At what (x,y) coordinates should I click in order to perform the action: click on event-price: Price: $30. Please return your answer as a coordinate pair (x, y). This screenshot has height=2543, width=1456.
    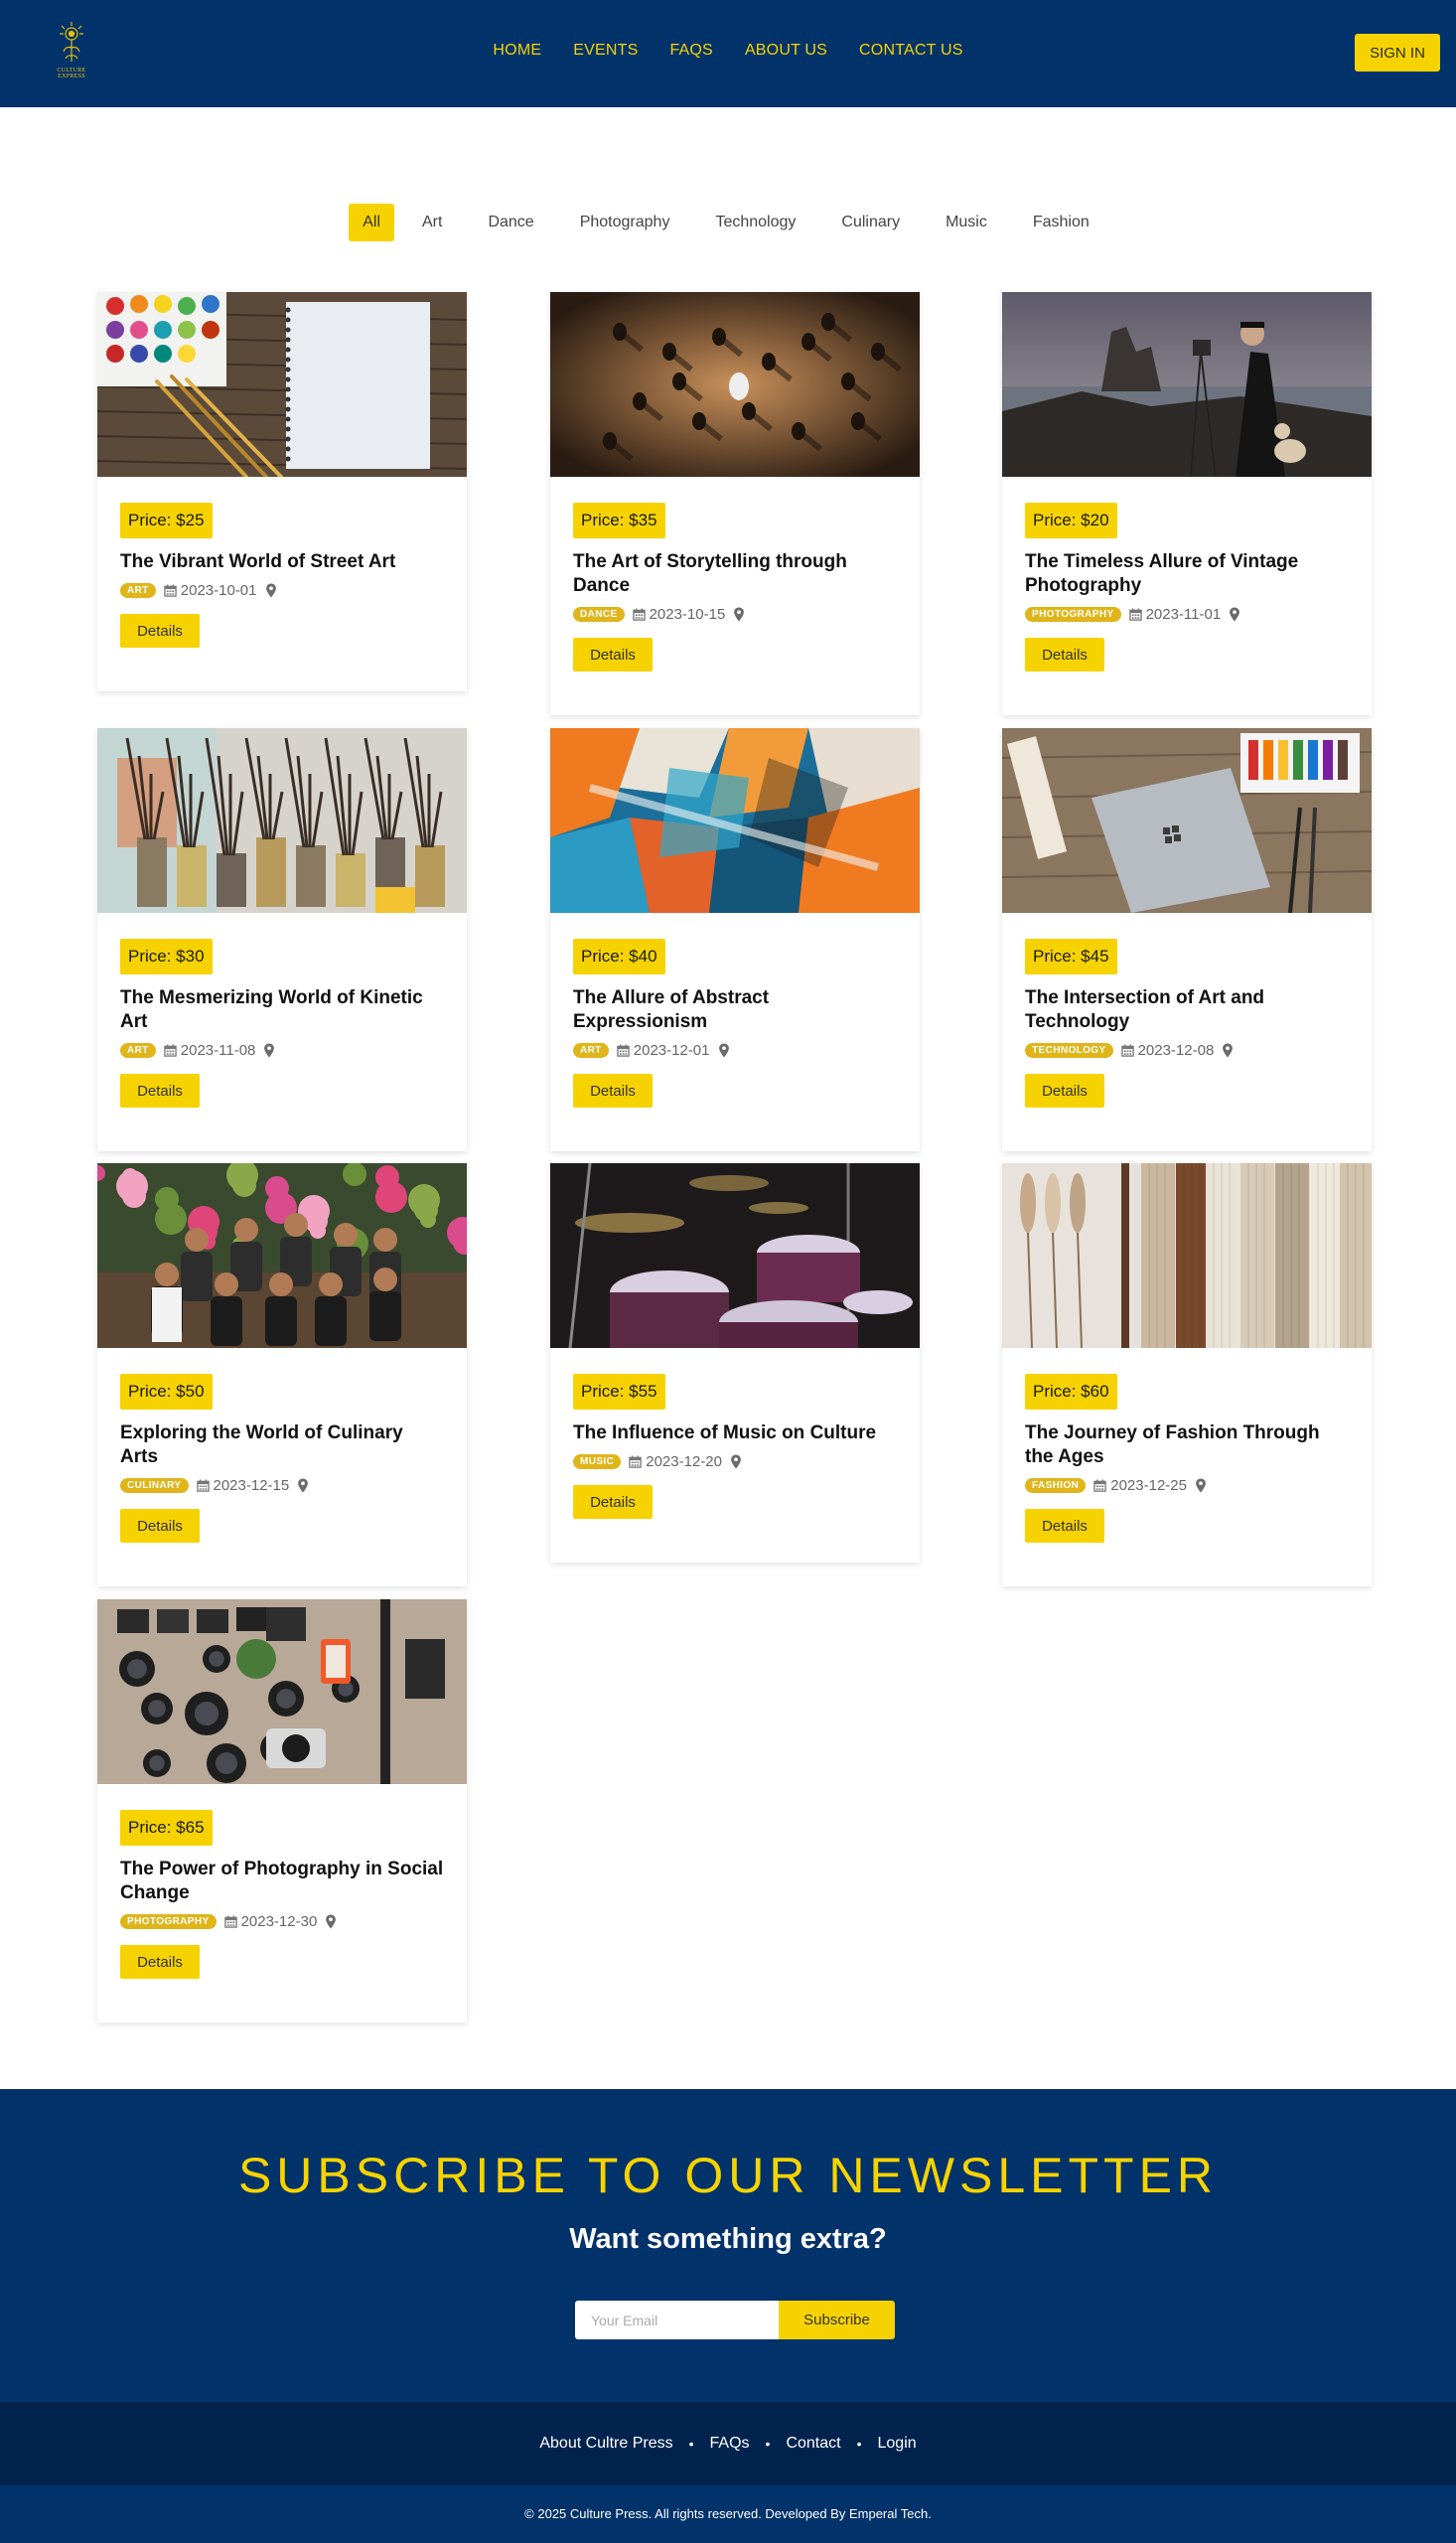
    Looking at the image, I should click on (166, 956).